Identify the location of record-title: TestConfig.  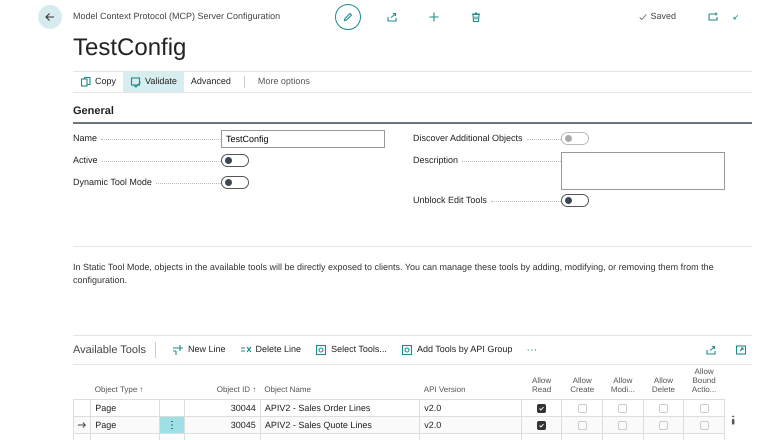
(130, 48).